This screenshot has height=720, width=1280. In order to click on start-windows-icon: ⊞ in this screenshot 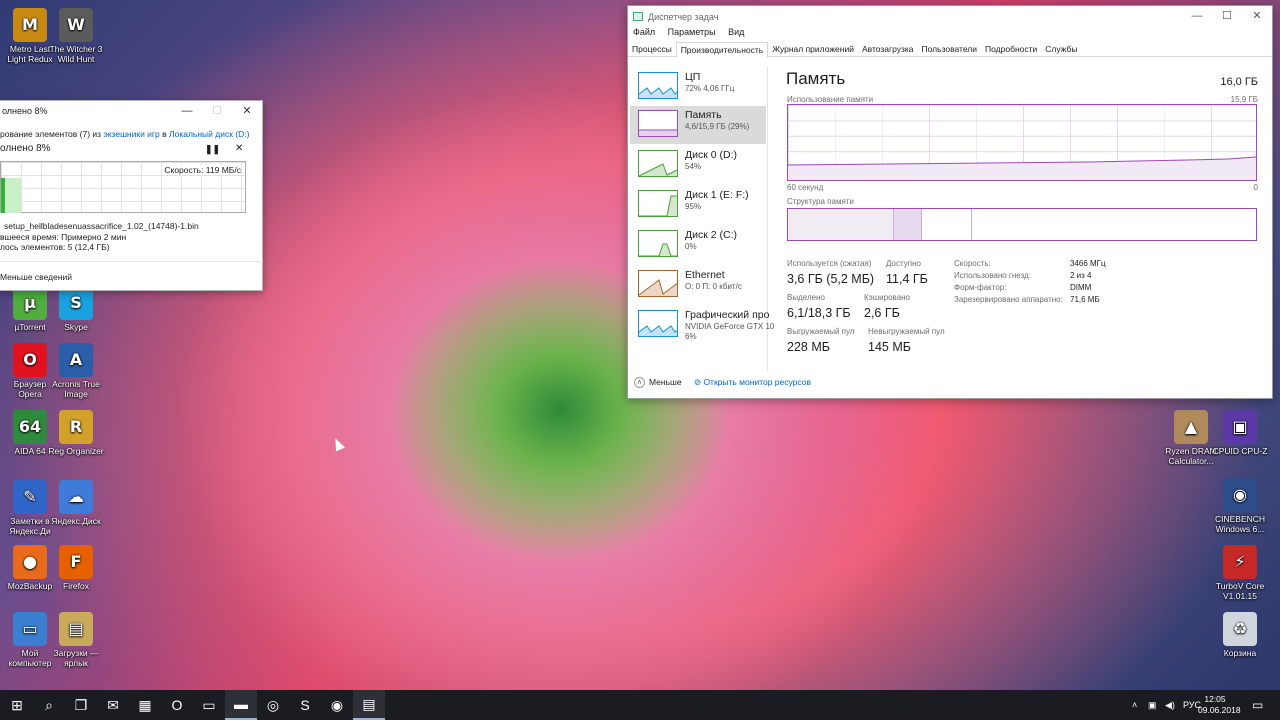, I will do `click(17, 705)`.